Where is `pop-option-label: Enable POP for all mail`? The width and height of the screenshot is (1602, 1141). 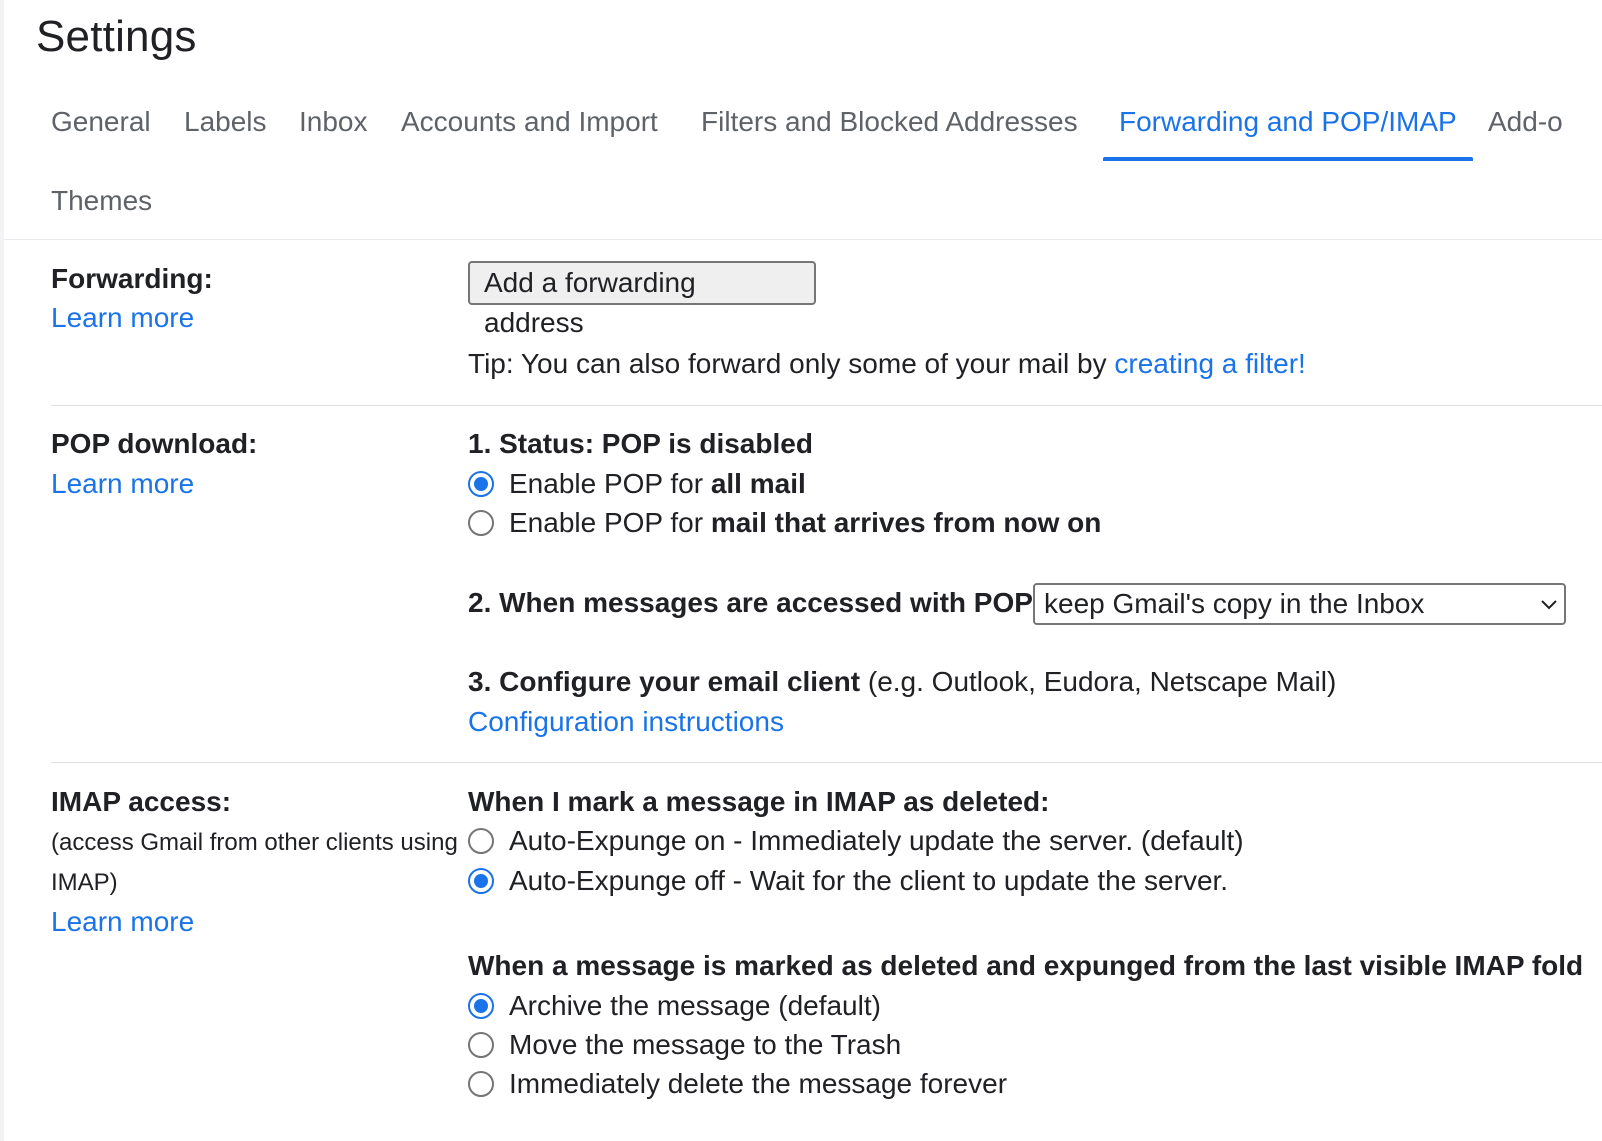
pop-option-label: Enable POP for all mail is located at coordinates (657, 483).